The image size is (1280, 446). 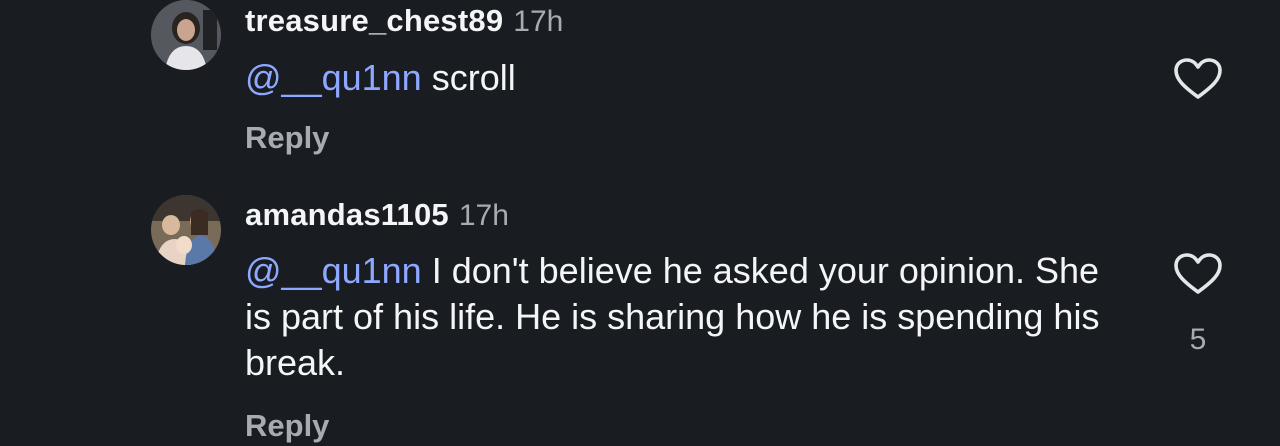 I want to click on comment-meta: treasure_chest89 17h, so click(x=404, y=21).